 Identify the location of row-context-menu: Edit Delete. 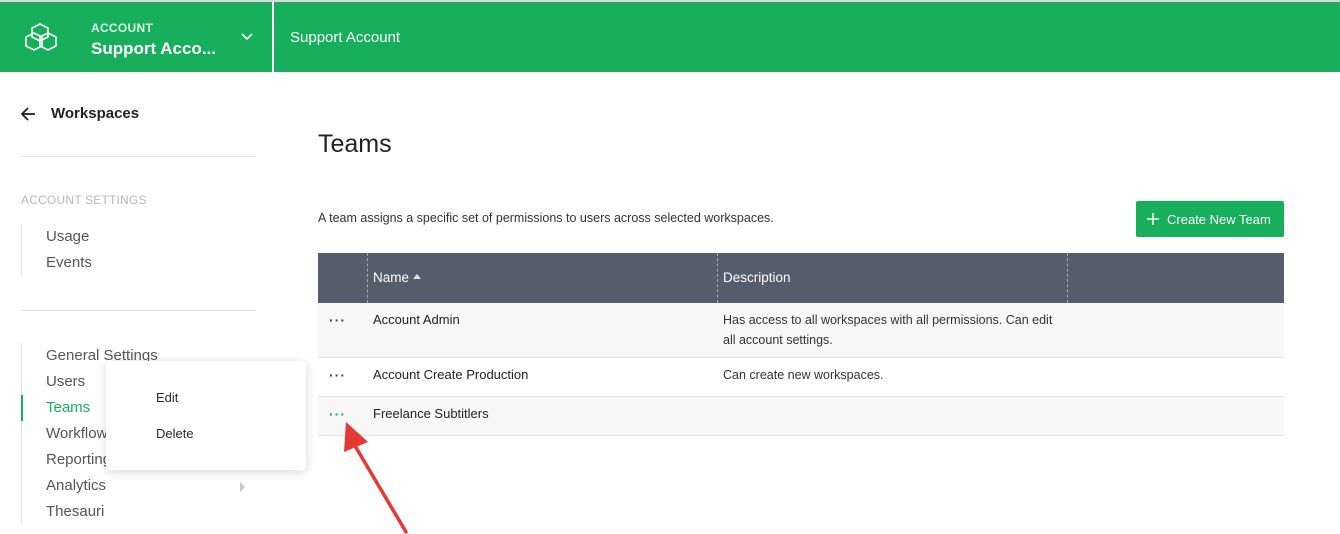
(206, 415).